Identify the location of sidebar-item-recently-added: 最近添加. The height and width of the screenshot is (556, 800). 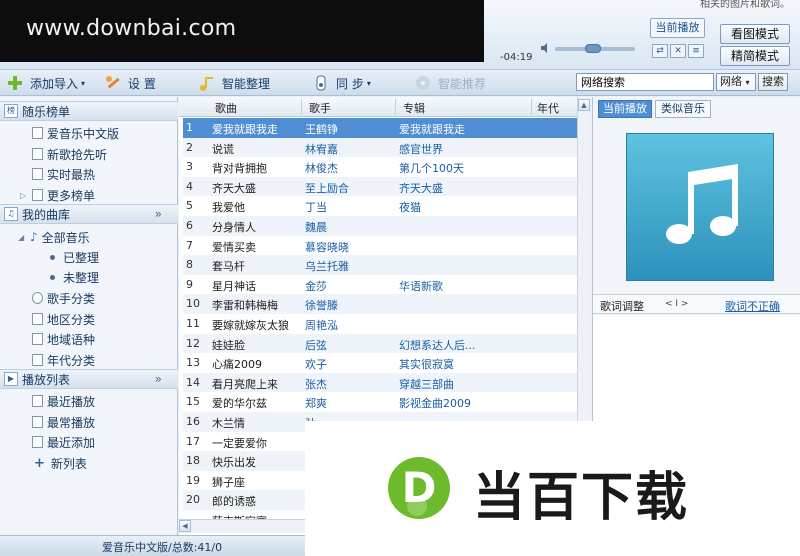
(63, 442).